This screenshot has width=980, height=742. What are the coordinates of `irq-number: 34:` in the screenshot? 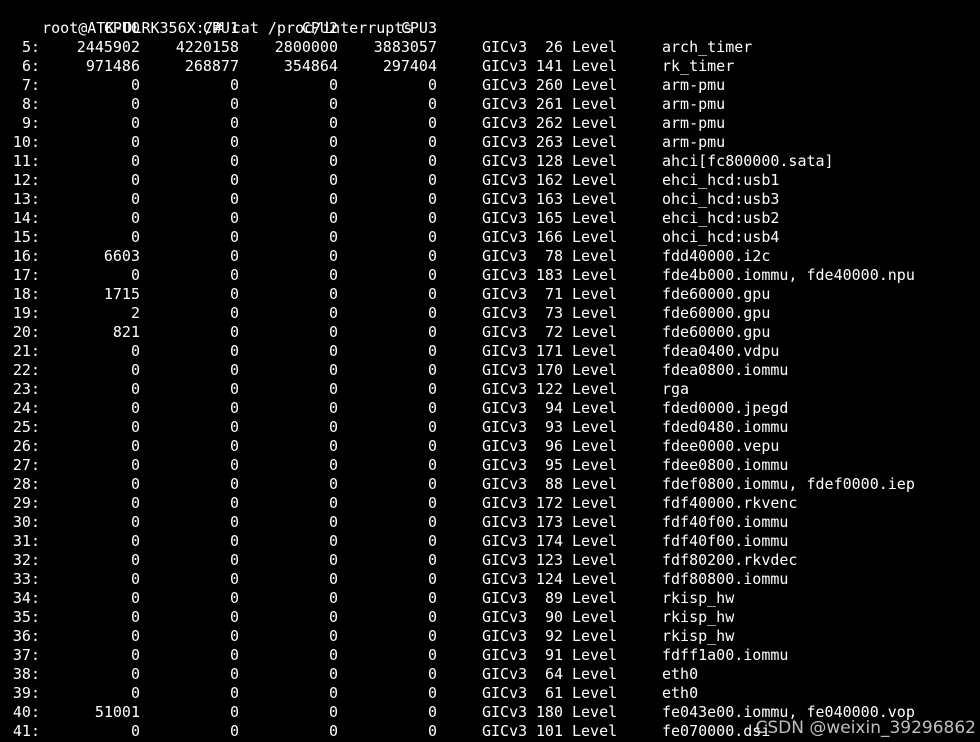 It's located at (26, 598).